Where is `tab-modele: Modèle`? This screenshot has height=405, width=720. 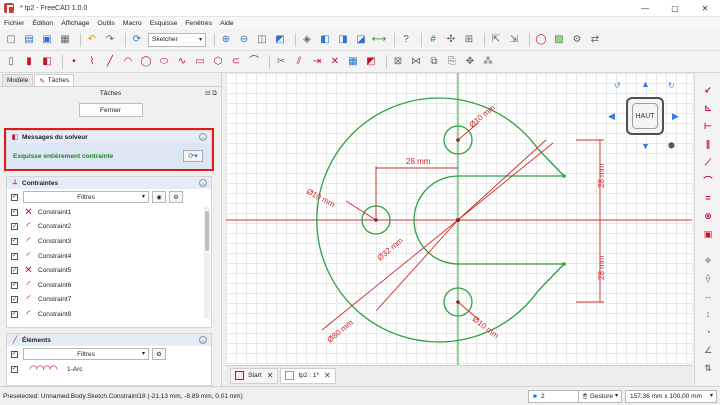 tab-modele: Modèle is located at coordinates (18, 80).